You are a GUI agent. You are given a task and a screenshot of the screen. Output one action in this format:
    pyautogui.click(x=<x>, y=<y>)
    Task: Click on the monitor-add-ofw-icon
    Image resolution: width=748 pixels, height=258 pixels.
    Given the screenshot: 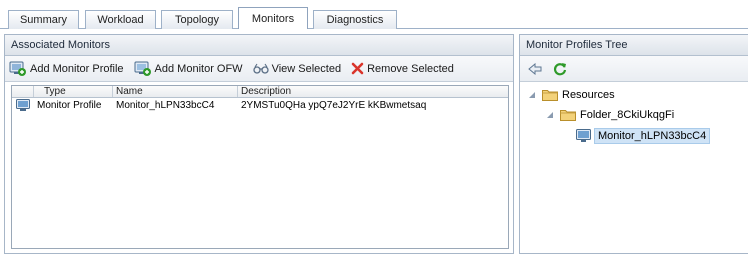 What is the action you would take?
    pyautogui.click(x=142, y=68)
    